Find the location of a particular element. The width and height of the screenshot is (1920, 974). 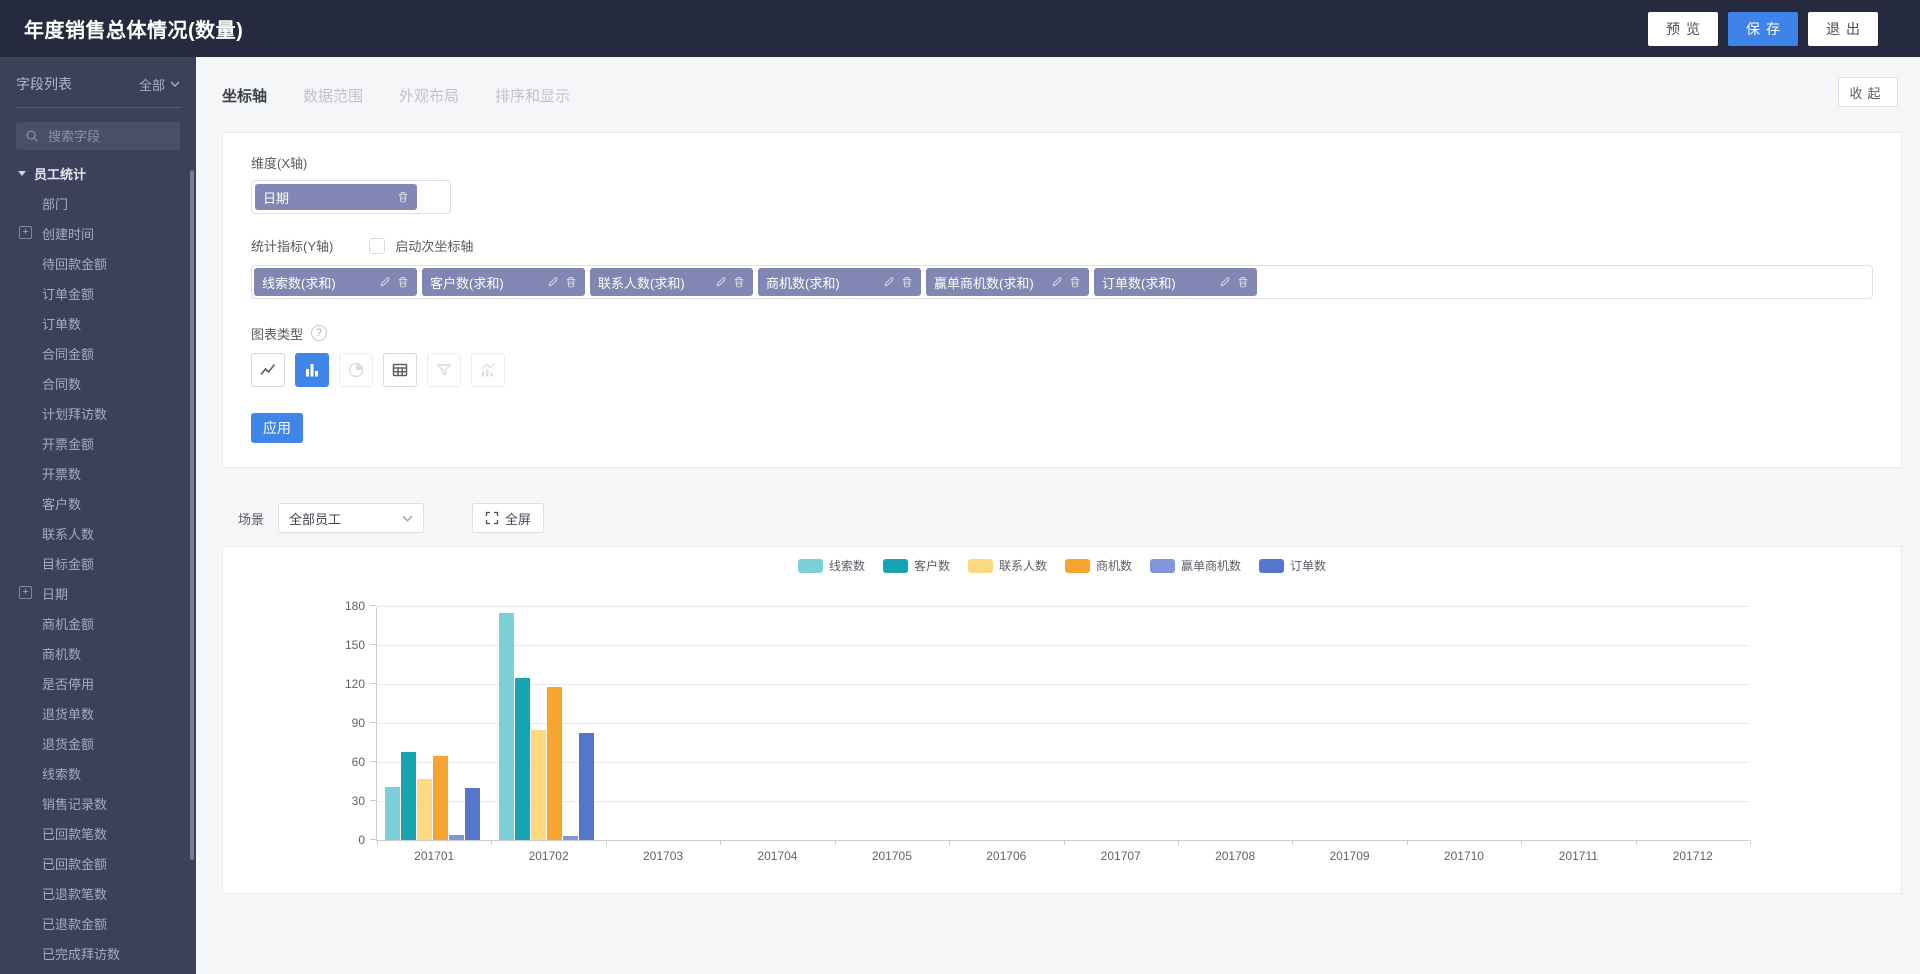

line-chart-type-button is located at coordinates (268, 370).